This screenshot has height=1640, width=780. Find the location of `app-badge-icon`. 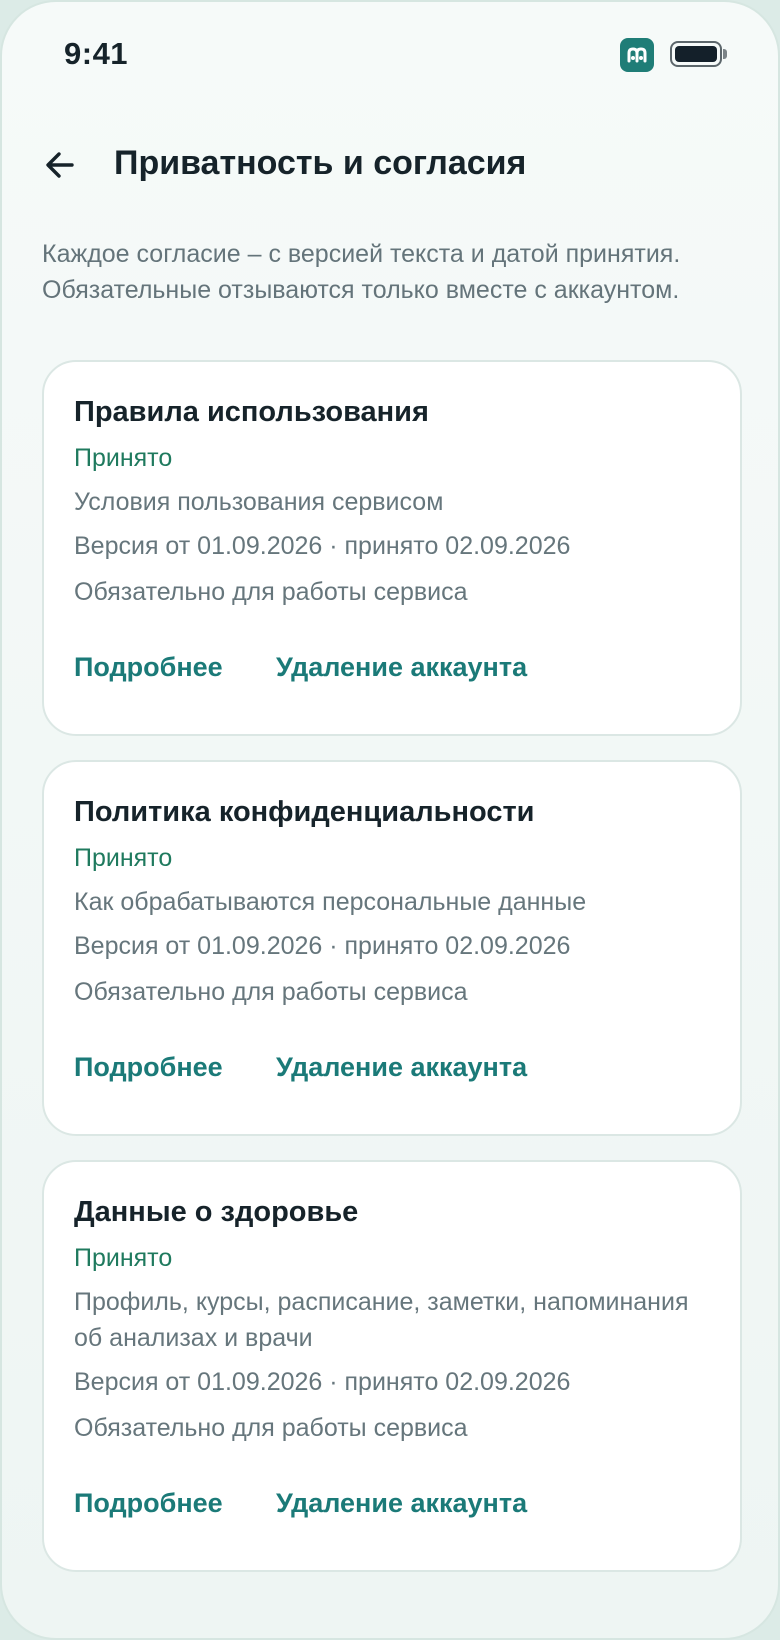

app-badge-icon is located at coordinates (637, 55).